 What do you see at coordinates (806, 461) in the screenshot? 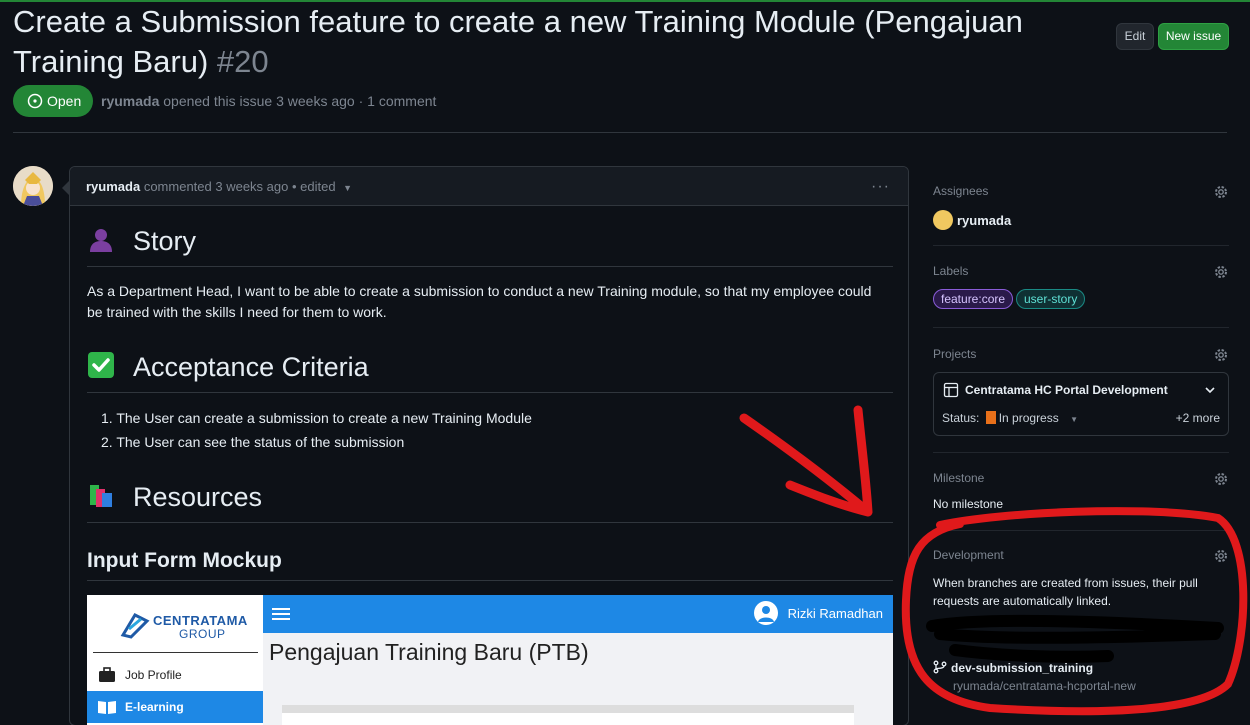
I see `red-arrow-annotation` at bounding box center [806, 461].